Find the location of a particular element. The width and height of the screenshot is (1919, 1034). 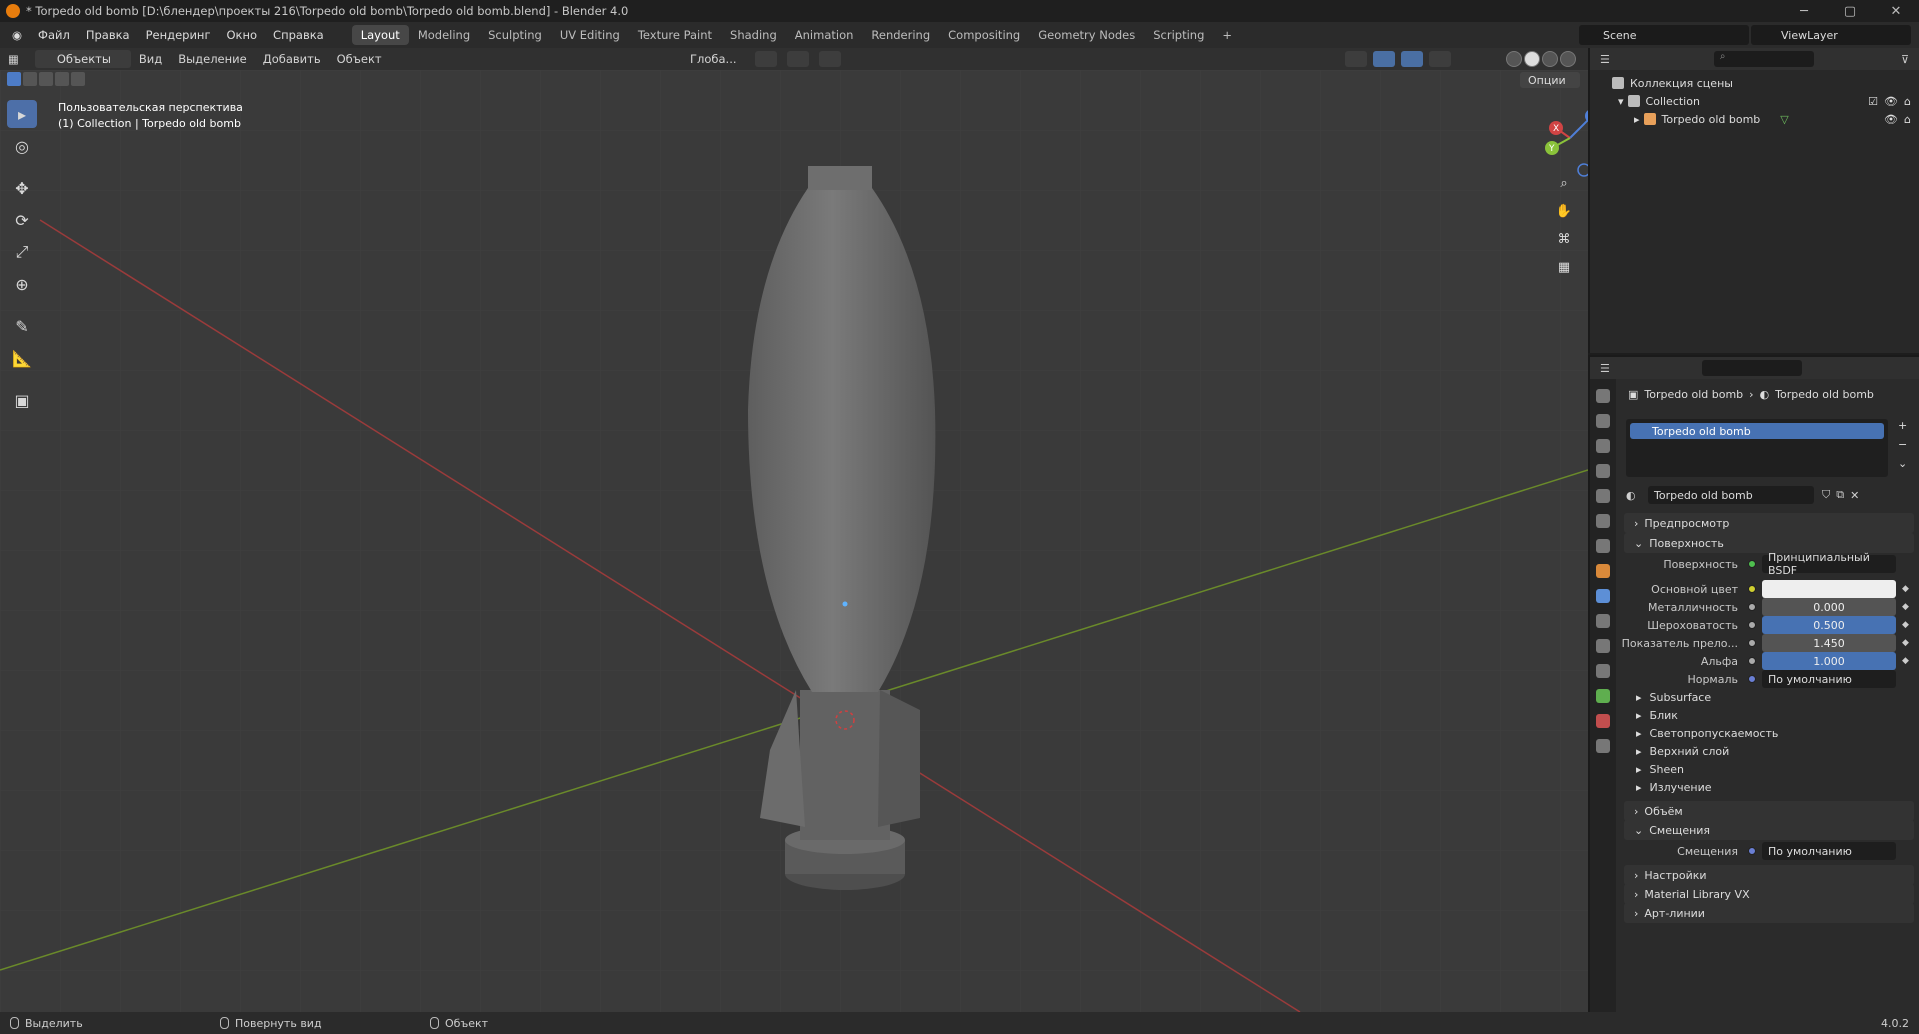

select-subtract-icon is located at coordinates (46, 79).